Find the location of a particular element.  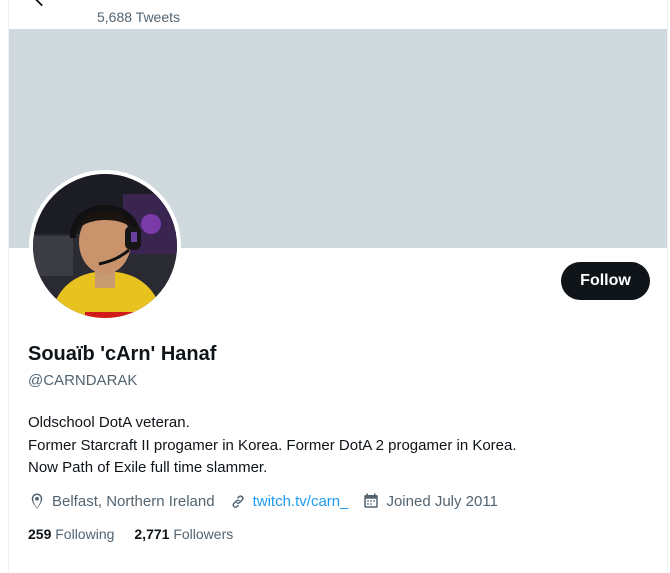

profile-header-bar: 5,688 Tweets is located at coordinates (338, 14).